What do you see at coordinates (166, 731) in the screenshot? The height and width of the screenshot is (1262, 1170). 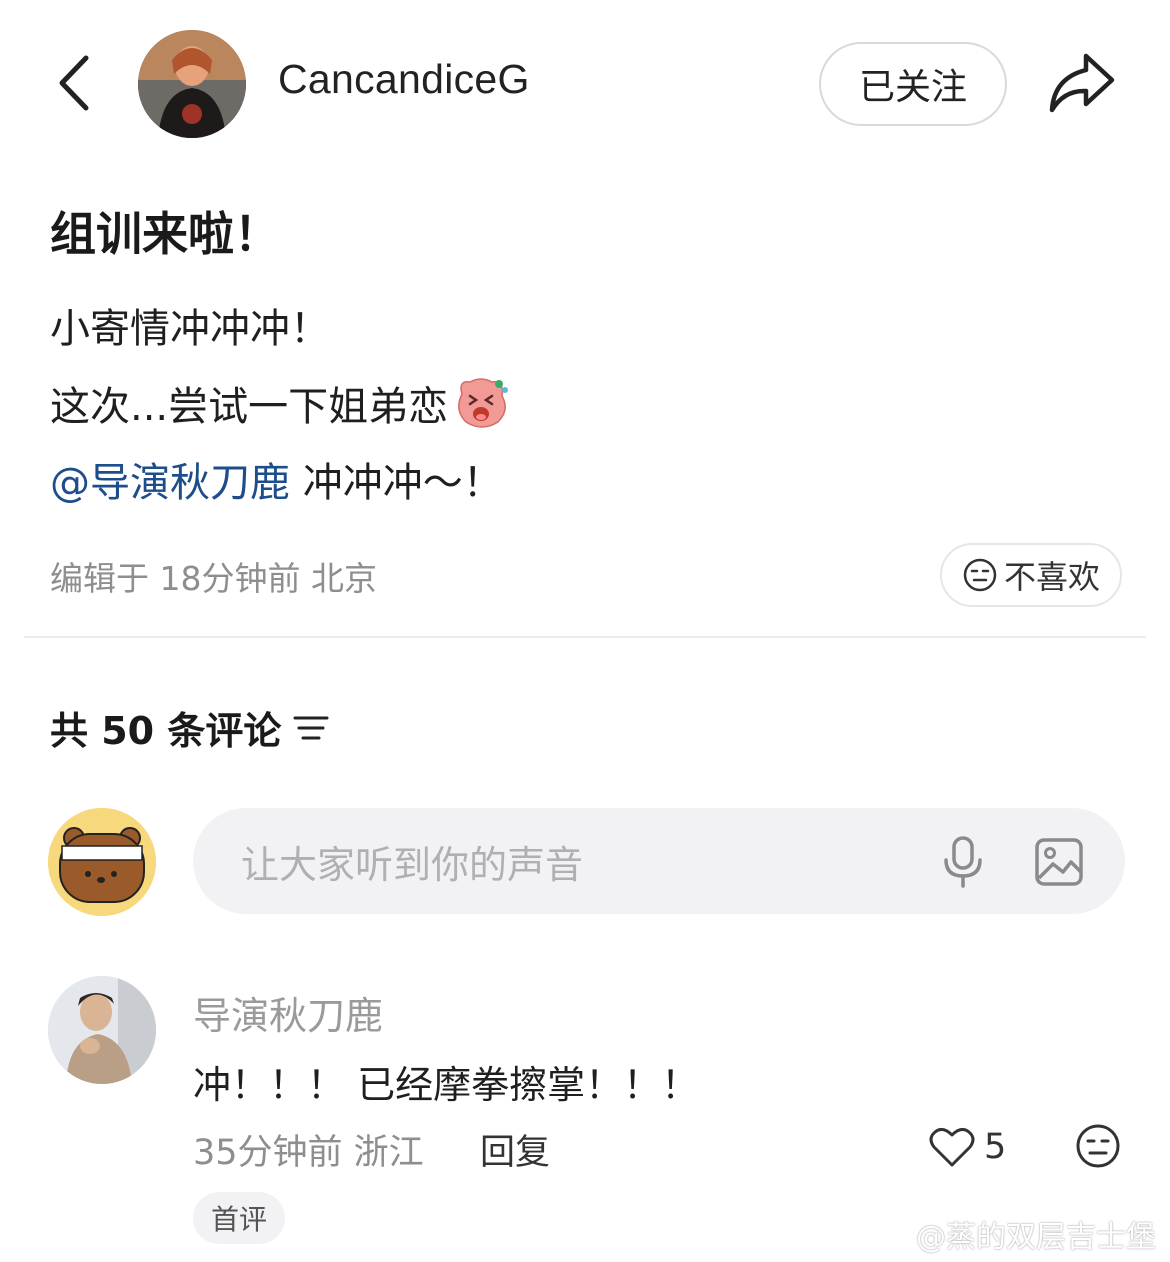 I see `comments-count: 共 50 条评论` at bounding box center [166, 731].